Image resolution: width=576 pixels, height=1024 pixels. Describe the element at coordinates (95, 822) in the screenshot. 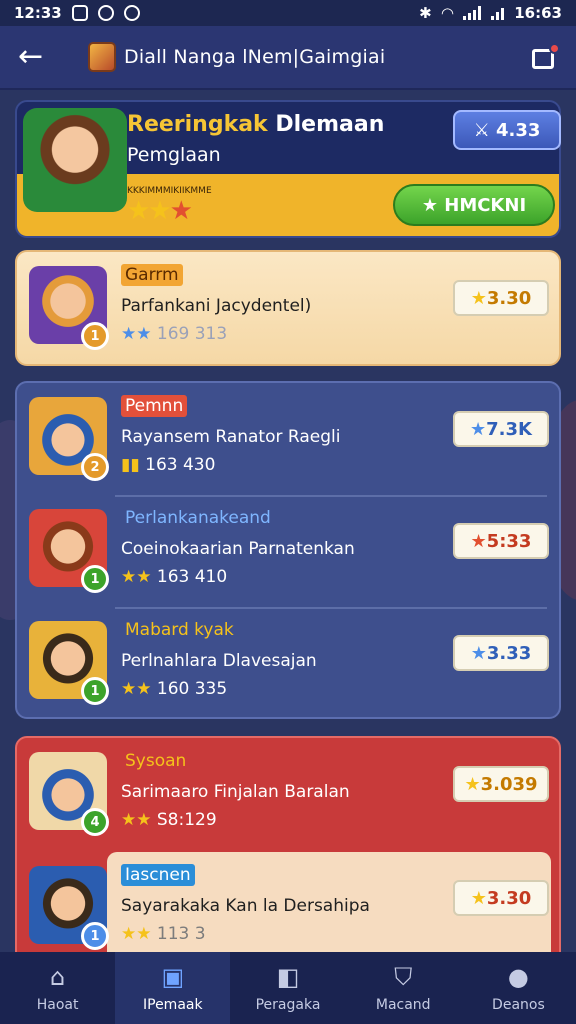

I see `rank-badge: 4` at that location.